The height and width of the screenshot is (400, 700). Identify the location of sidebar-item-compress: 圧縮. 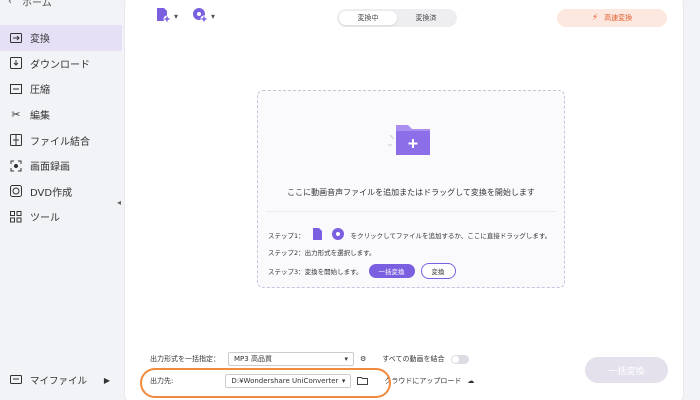
(61, 89).